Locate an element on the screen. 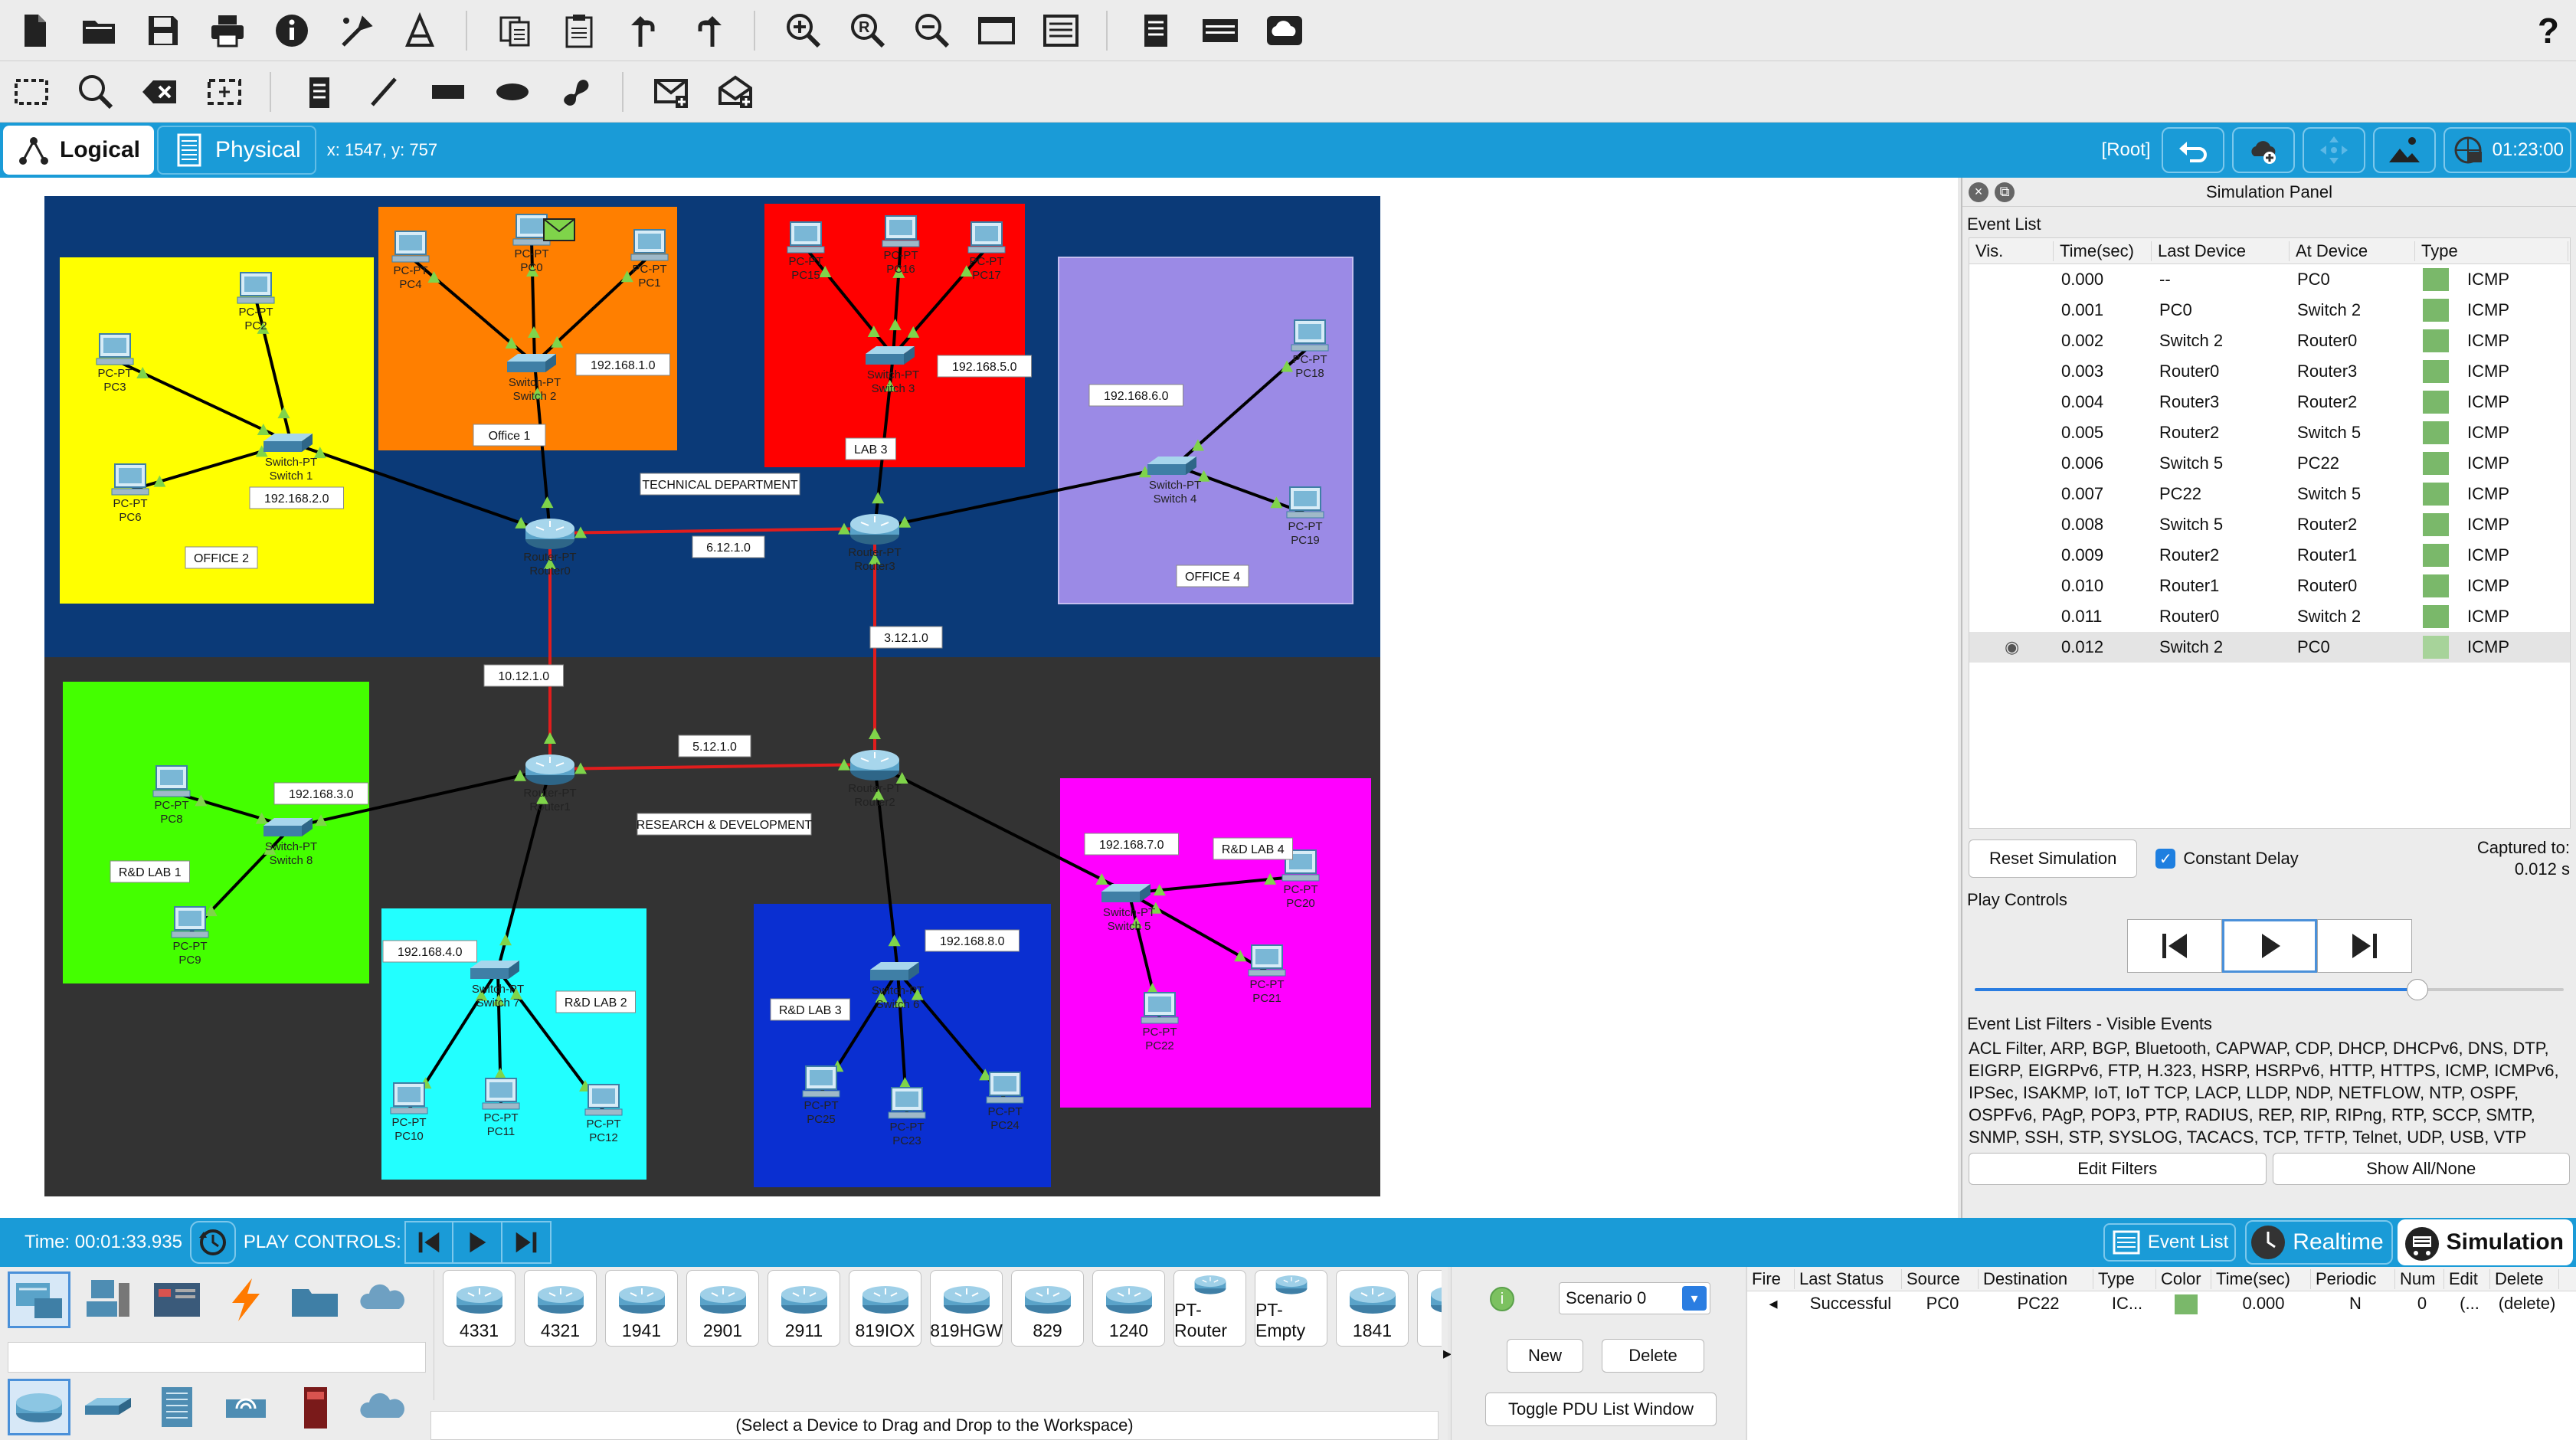  pc-pc22 is located at coordinates (1160, 1008).